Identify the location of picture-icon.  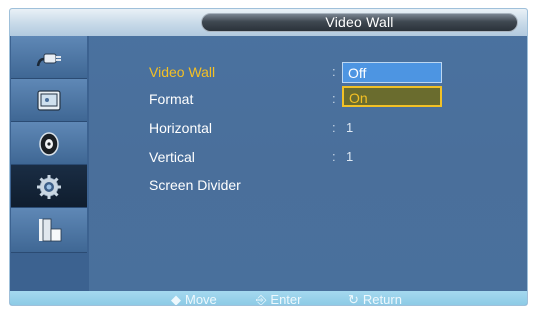
(49, 100).